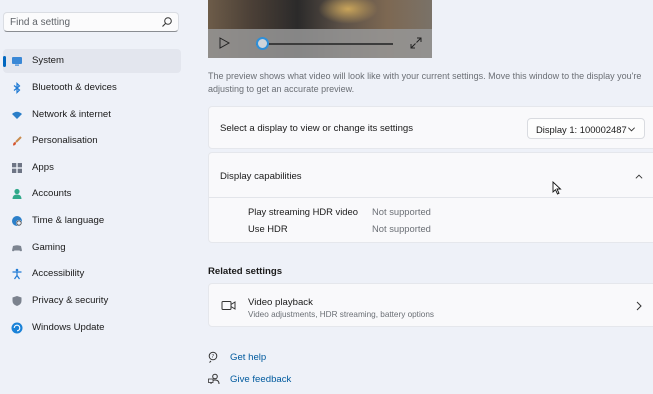 This screenshot has height=394, width=653. I want to click on sidebar-item-time-language: Time & language, so click(92, 221).